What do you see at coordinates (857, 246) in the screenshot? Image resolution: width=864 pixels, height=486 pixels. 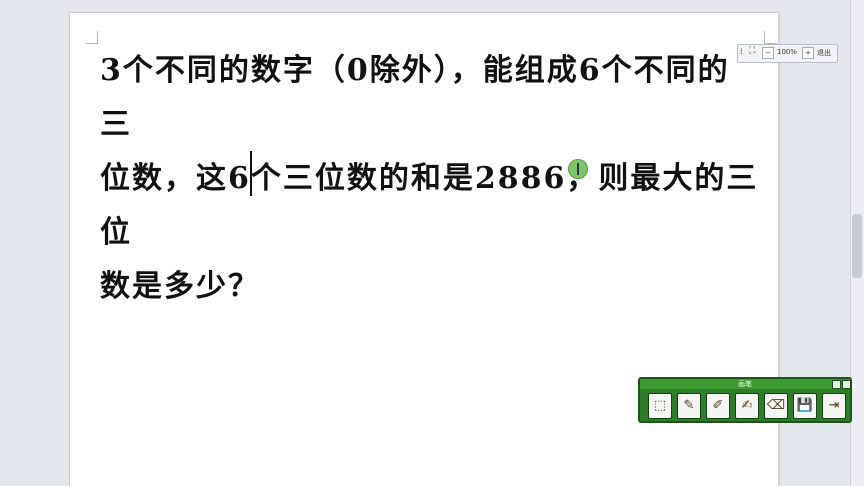 I see `scrollbar-thumb` at bounding box center [857, 246].